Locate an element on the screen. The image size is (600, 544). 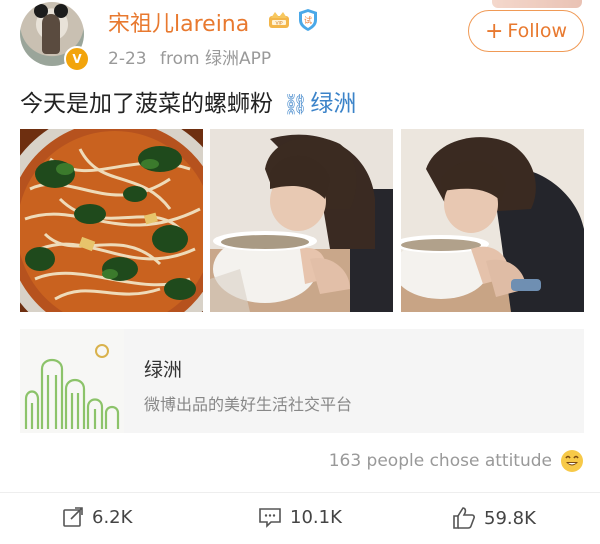
post-body: 今天是加了菠菜的螺蛳粉 is located at coordinates (146, 104).